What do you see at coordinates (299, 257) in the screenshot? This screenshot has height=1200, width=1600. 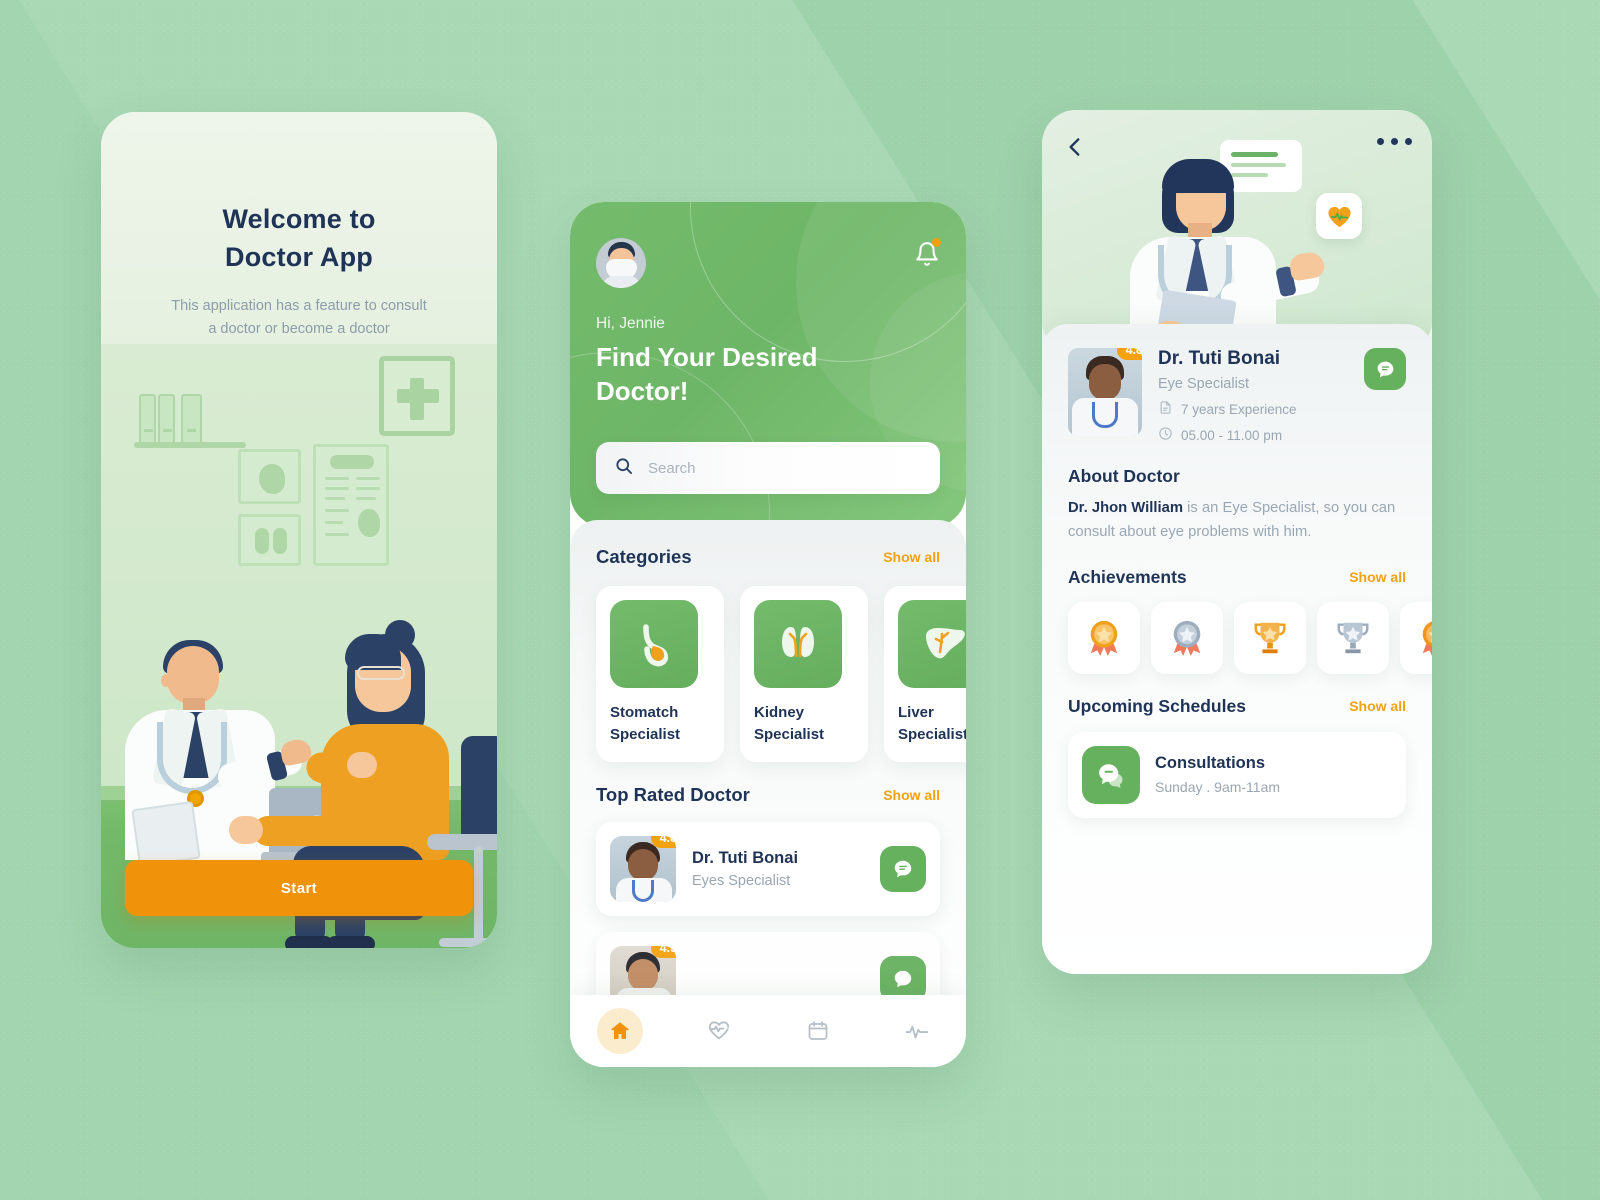 I see `welcome-title-line2: Doctor App` at bounding box center [299, 257].